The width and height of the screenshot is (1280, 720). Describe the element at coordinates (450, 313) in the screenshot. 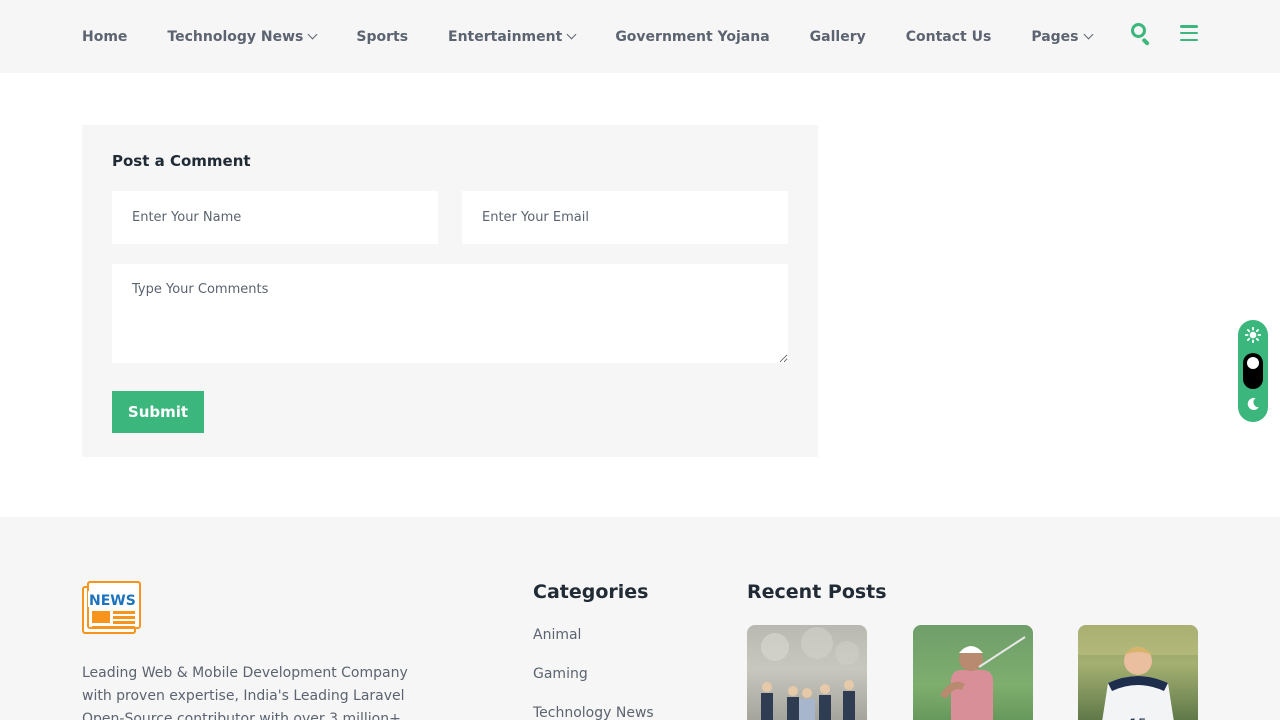

I see `comment-textarea` at that location.